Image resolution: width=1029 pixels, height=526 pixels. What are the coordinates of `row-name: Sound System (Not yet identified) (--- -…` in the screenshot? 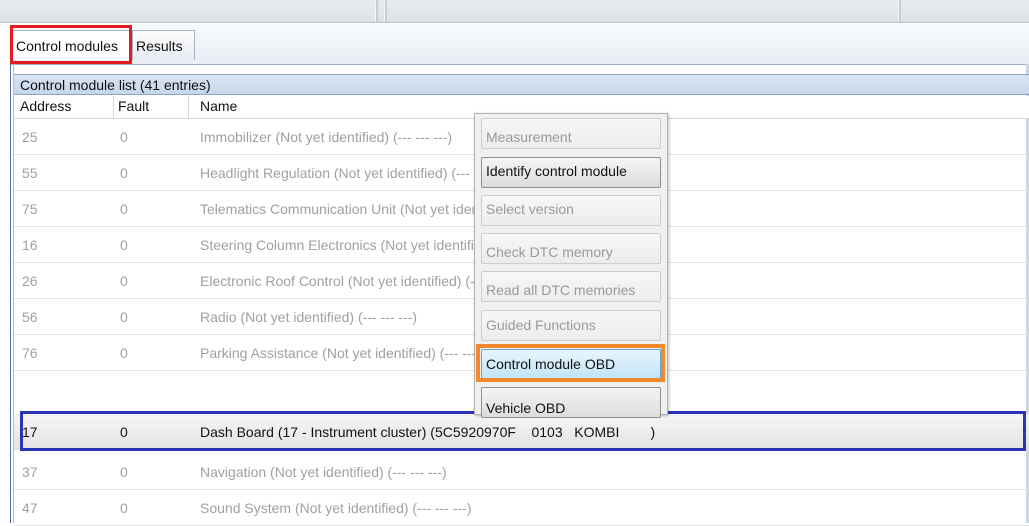 It's located at (336, 508).